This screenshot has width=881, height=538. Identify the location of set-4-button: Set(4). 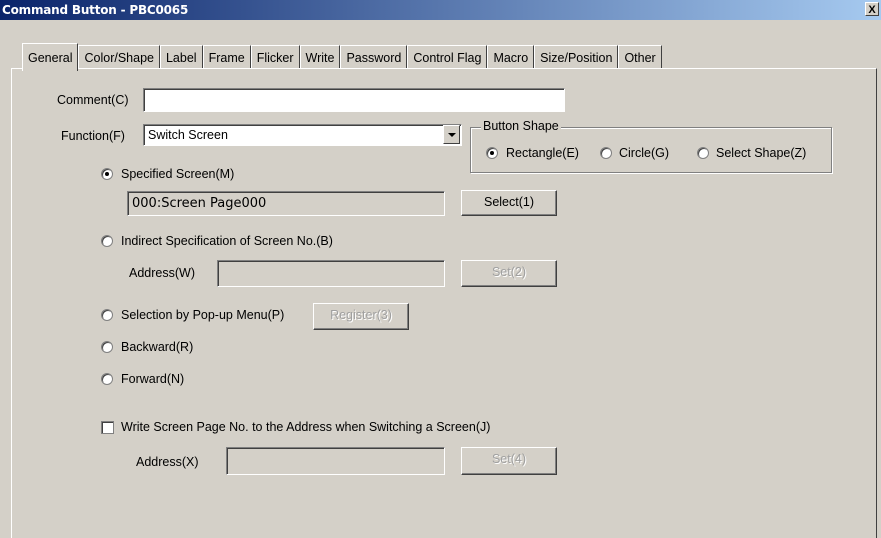
(509, 461).